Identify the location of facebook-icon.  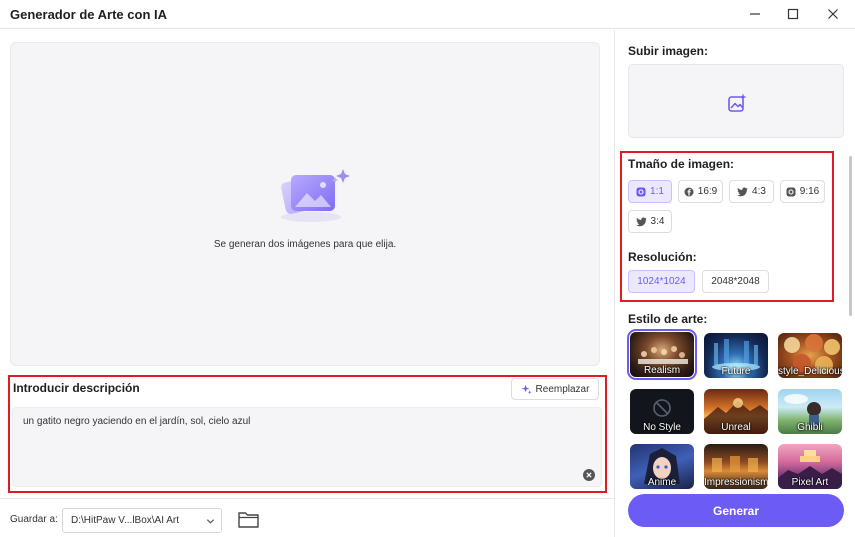
(689, 191).